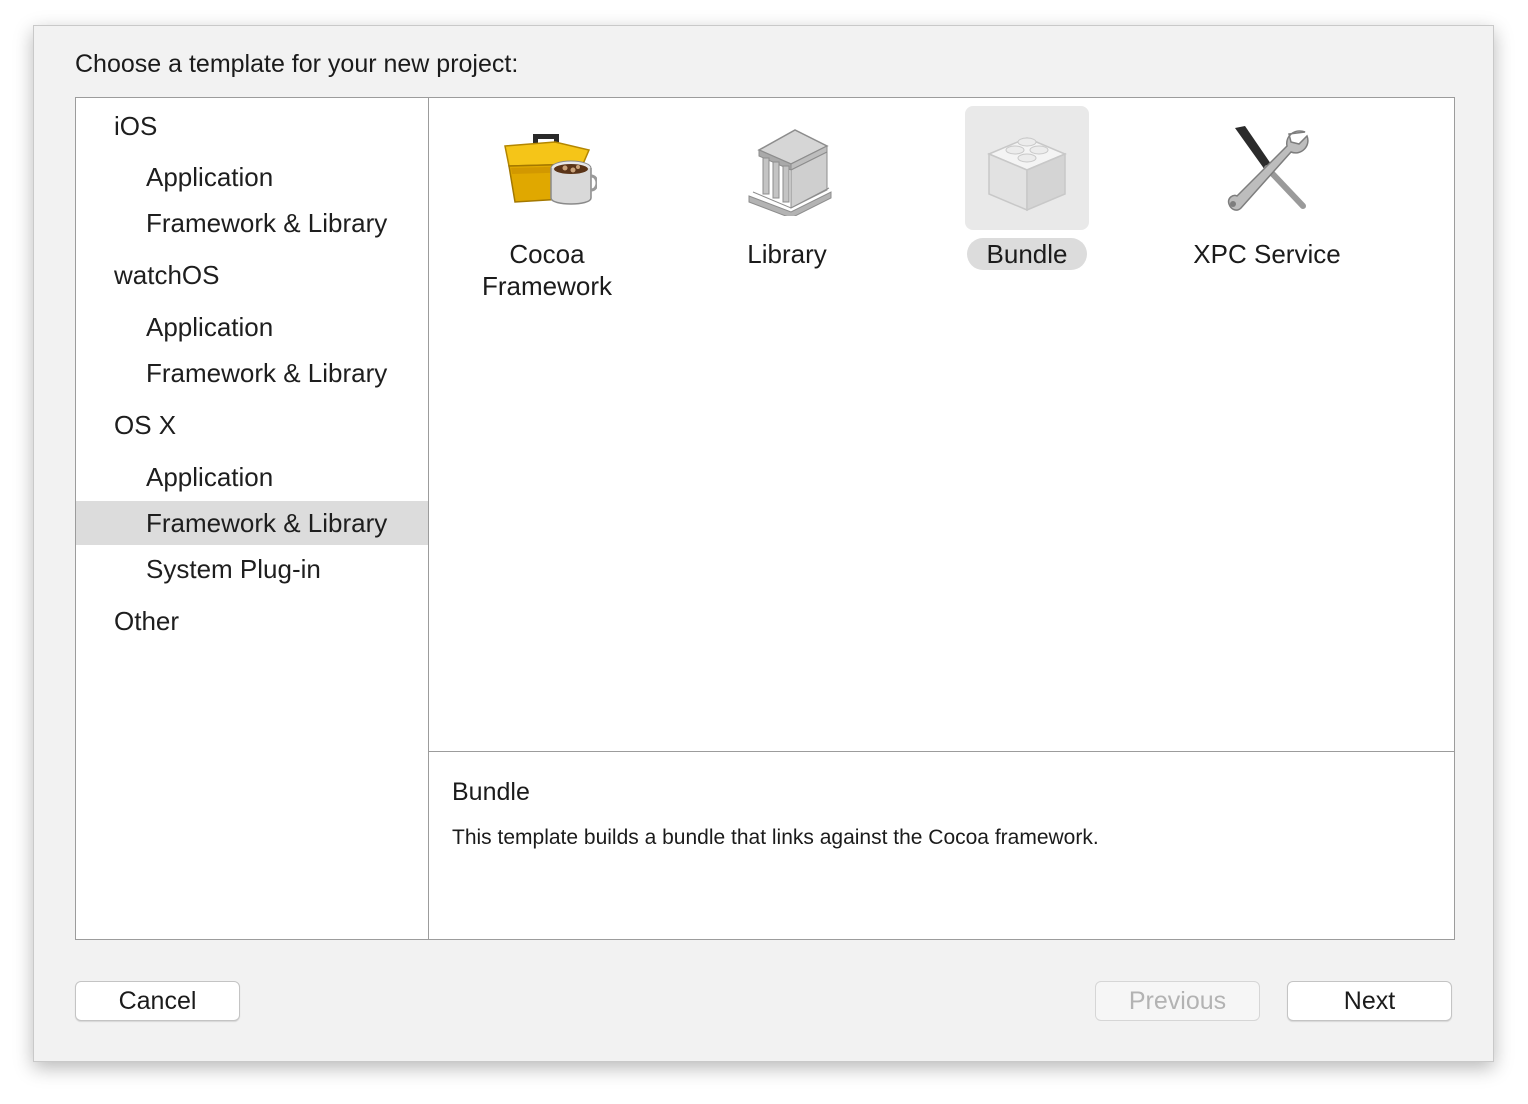 The width and height of the screenshot is (1528, 1104). Describe the element at coordinates (252, 373) in the screenshot. I see `sidebar-item-watchos-framework-library: Framework & Library` at that location.